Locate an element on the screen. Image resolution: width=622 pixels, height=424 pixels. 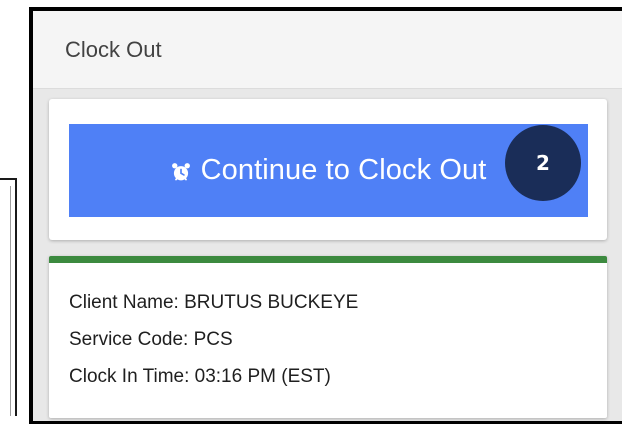
client-name-text: Client Name: BRUTUS BUCKEYE is located at coordinates (214, 302).